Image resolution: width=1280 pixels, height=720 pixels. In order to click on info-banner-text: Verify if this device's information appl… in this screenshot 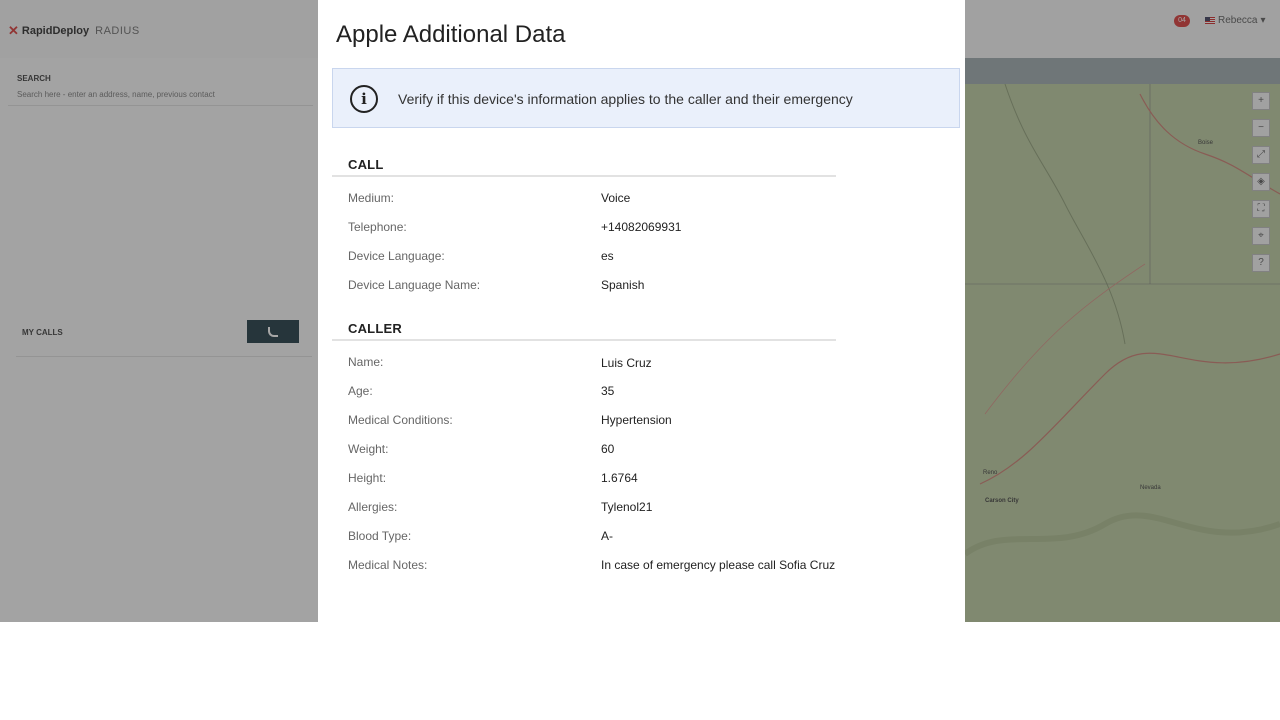, I will do `click(625, 99)`.